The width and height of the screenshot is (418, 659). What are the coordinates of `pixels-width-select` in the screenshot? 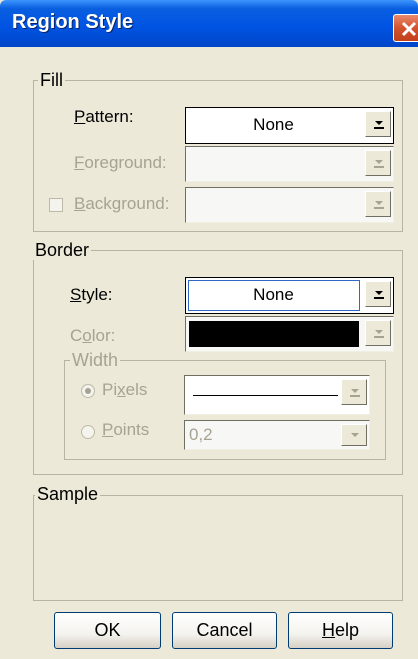 It's located at (277, 395).